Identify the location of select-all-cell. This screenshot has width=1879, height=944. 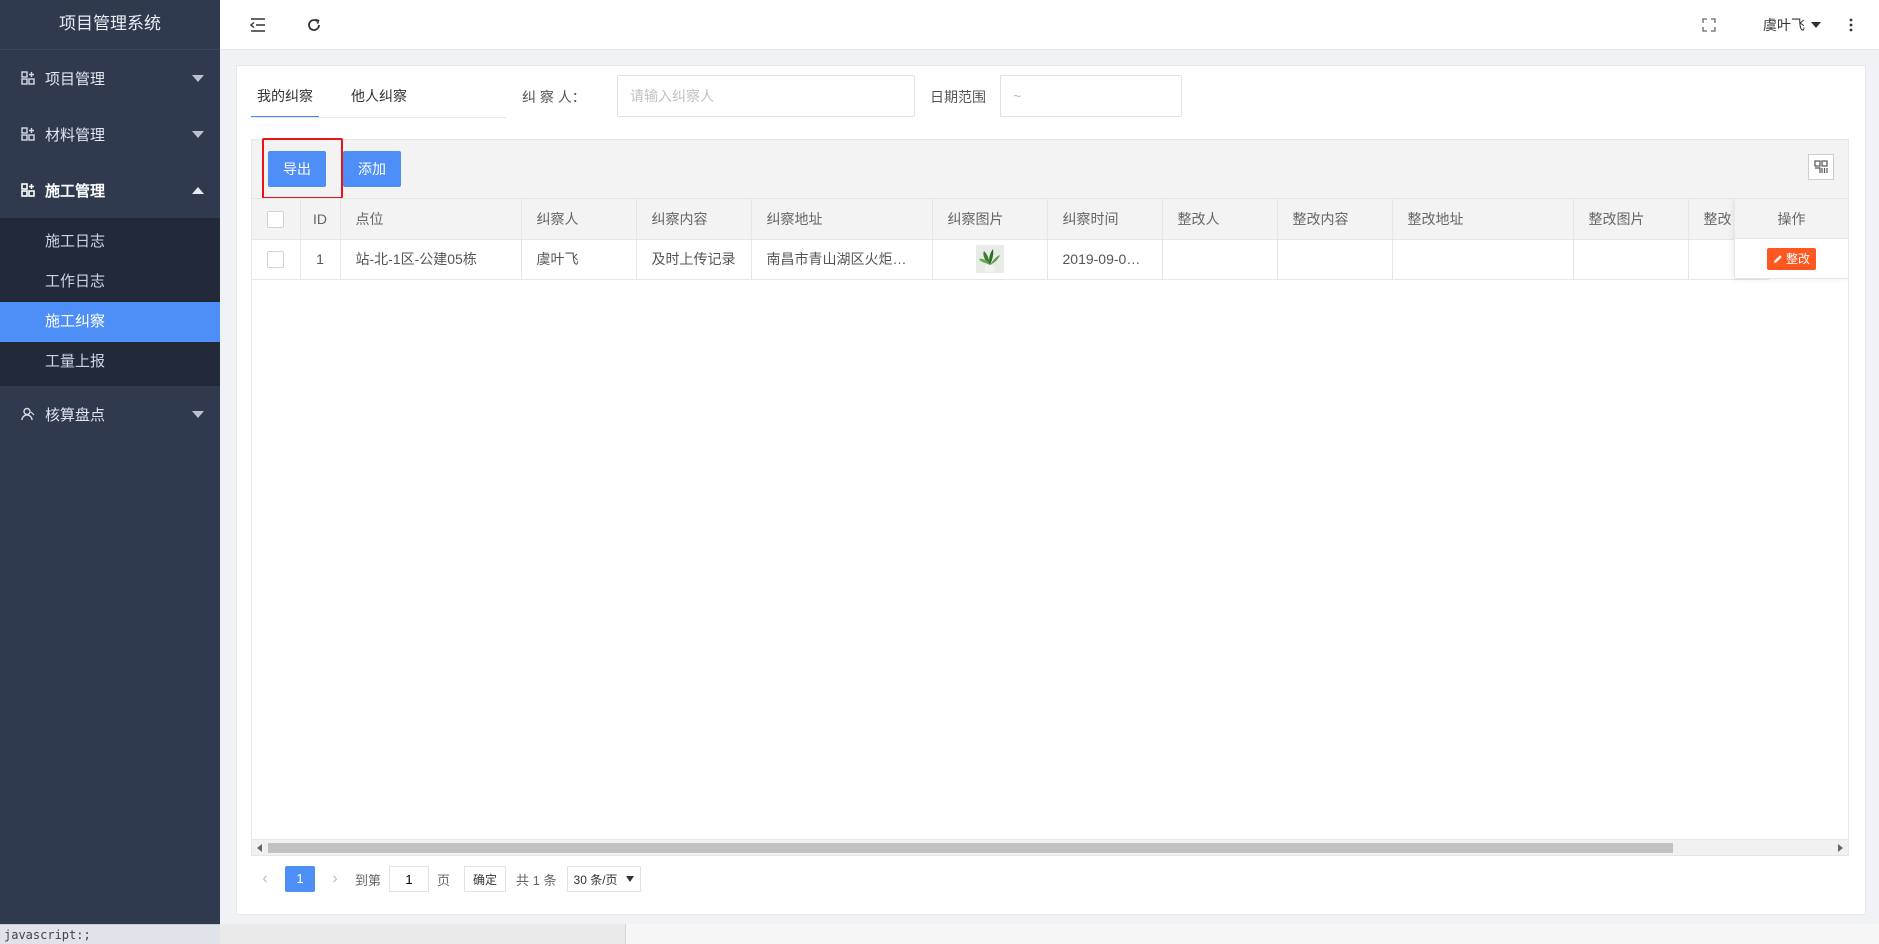
(276, 219).